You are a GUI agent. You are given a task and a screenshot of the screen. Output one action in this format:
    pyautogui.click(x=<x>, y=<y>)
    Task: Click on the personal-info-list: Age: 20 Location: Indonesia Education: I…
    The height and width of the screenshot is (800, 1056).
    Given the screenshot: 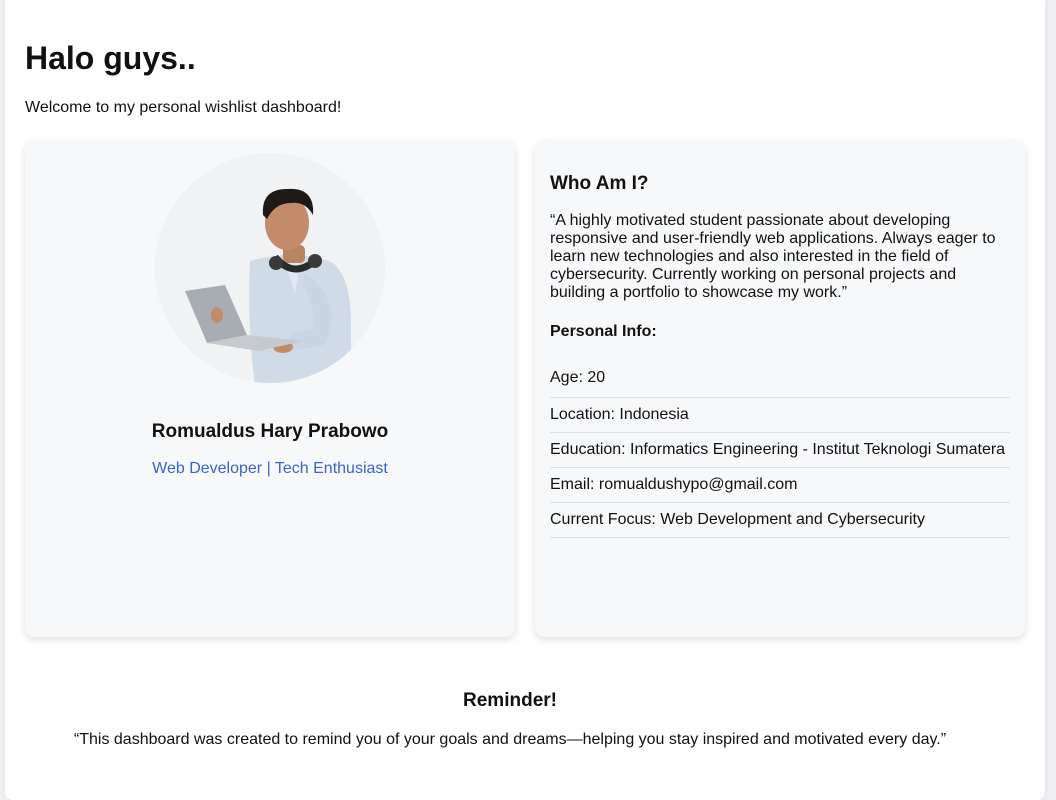 What is the action you would take?
    pyautogui.click(x=780, y=450)
    